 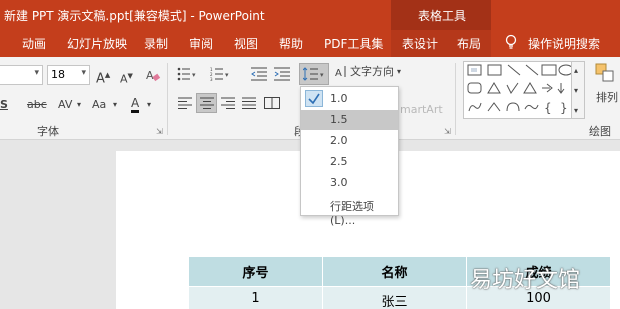 I want to click on table-cell: 1, so click(x=255, y=297).